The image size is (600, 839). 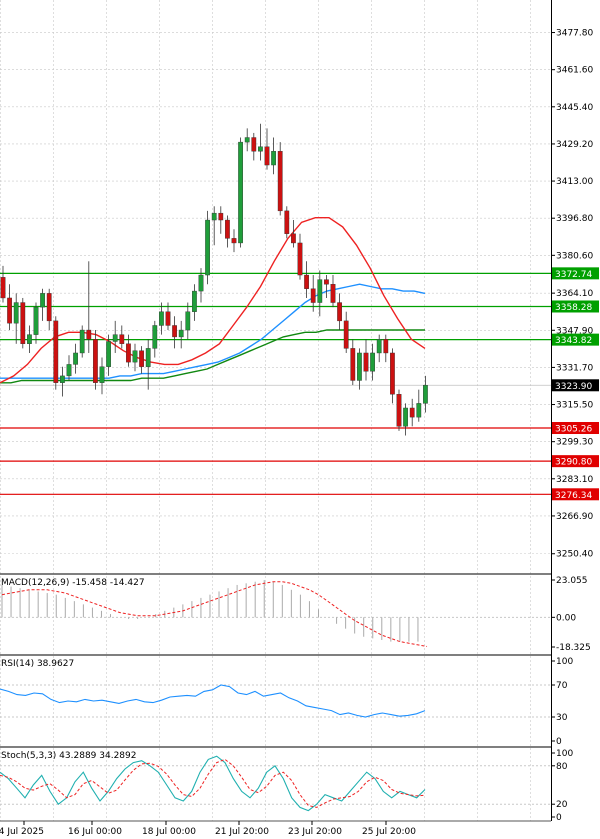 I want to click on price-tick-label: 3477.80, so click(x=574, y=34).